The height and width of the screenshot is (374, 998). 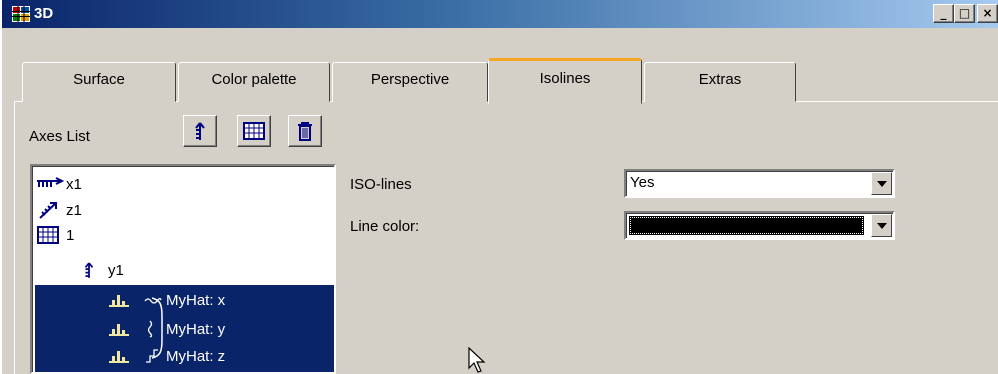 I want to click on minimize-button: _, so click(x=943, y=13).